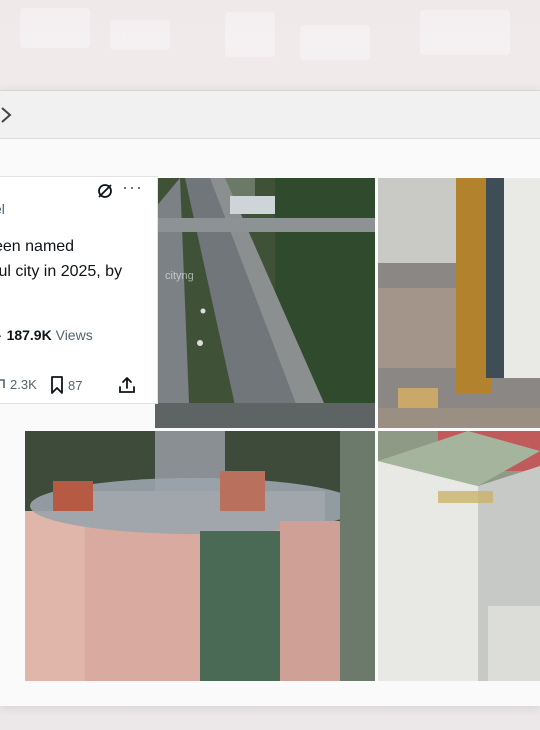 This screenshot has width=540, height=730. I want to click on tweet-text-line: een named, so click(37, 246).